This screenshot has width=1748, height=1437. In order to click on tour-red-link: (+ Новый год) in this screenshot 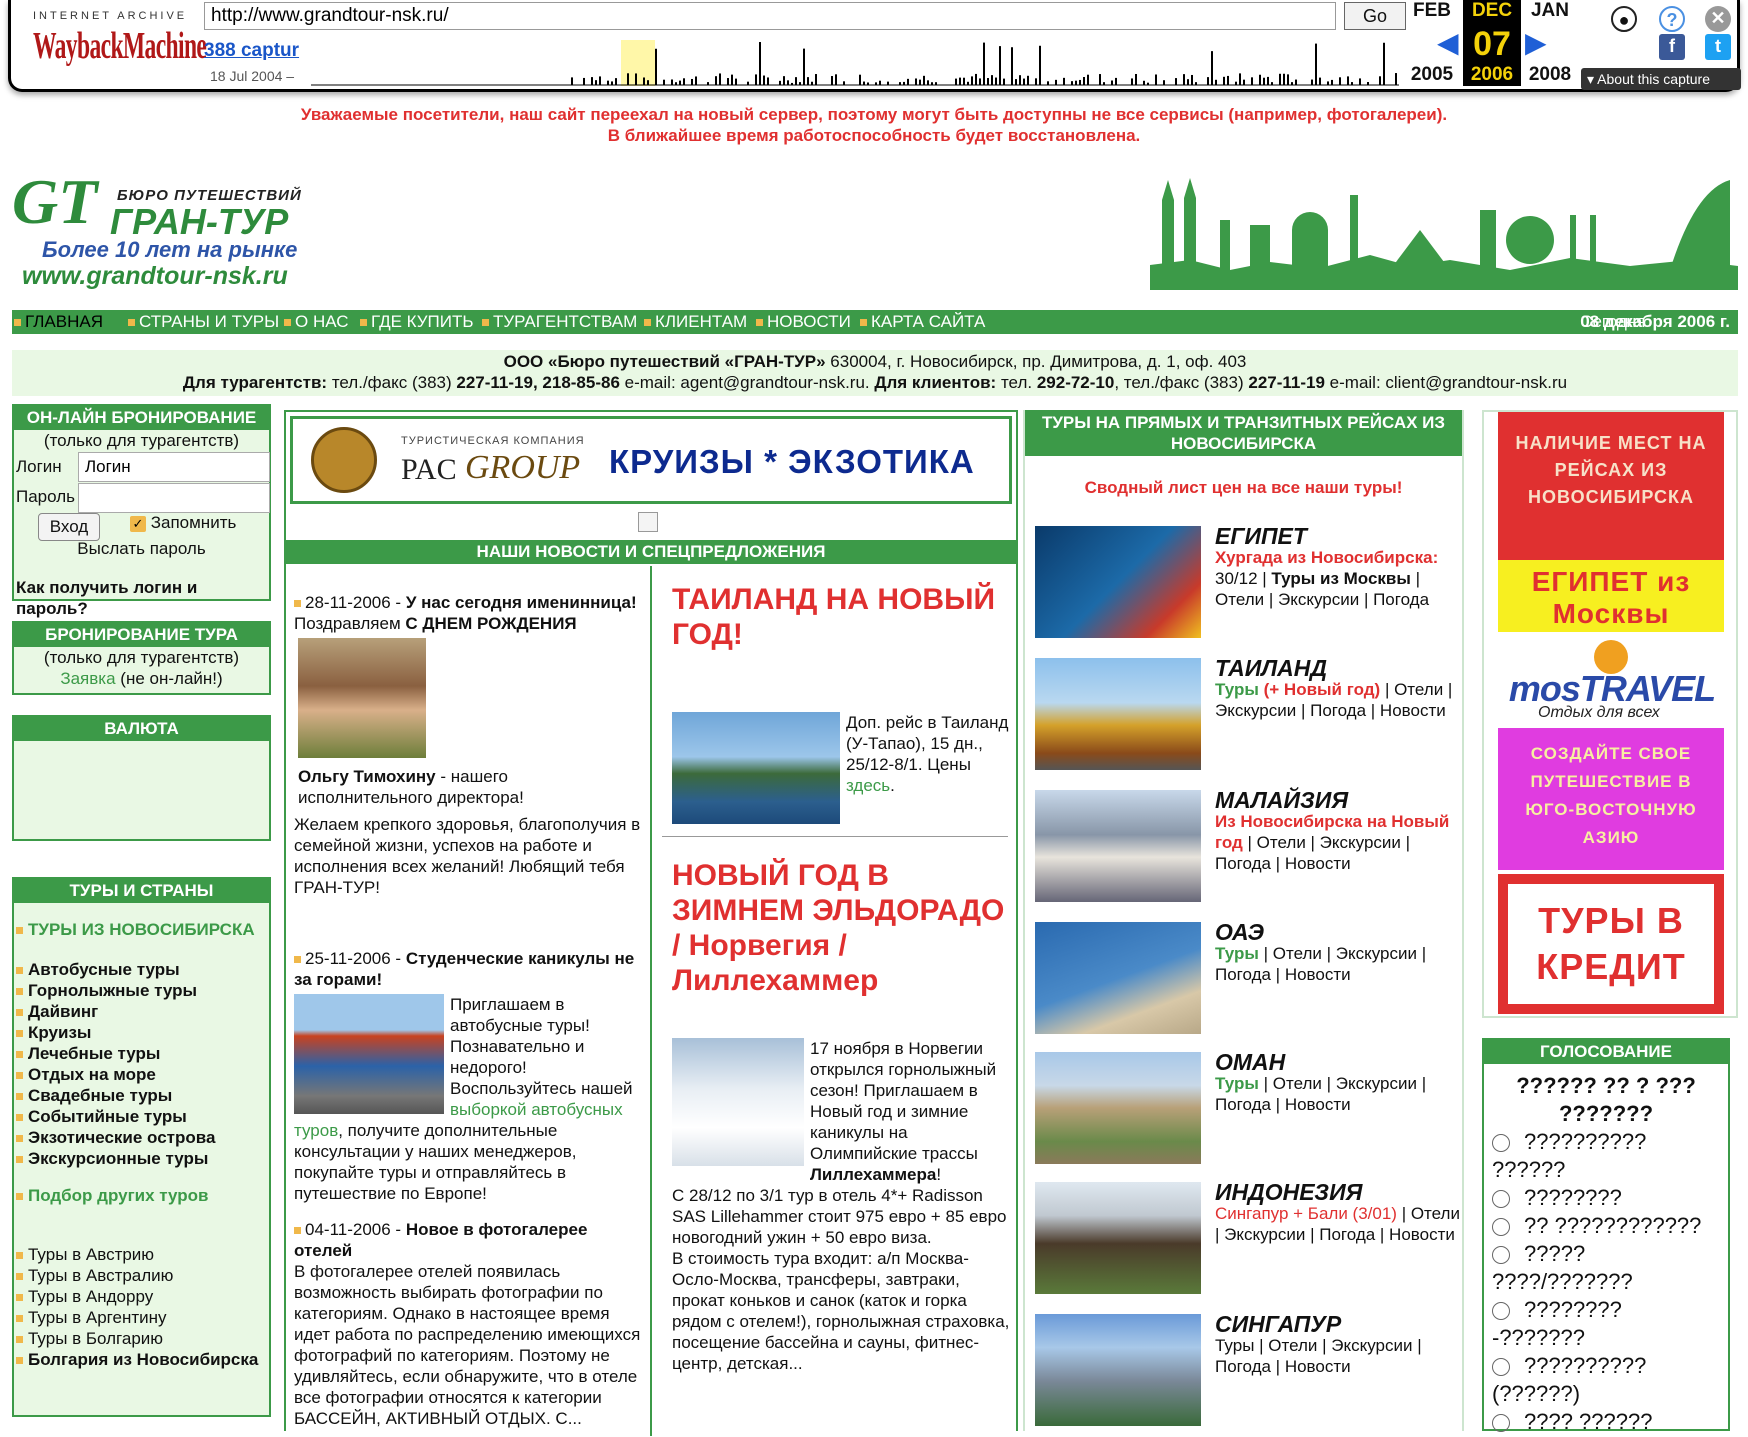, I will do `click(1322, 689)`.